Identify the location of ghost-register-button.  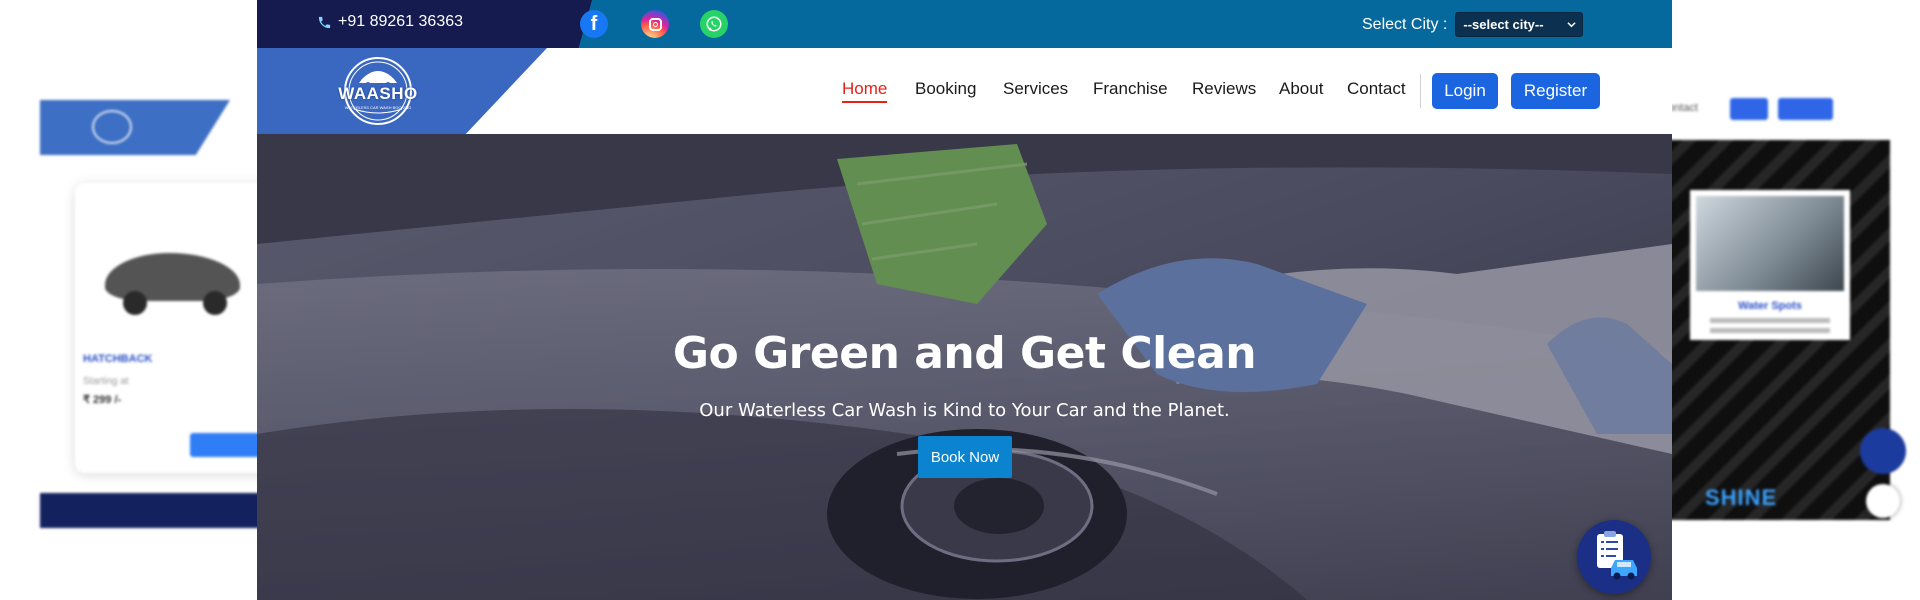
(1805, 109).